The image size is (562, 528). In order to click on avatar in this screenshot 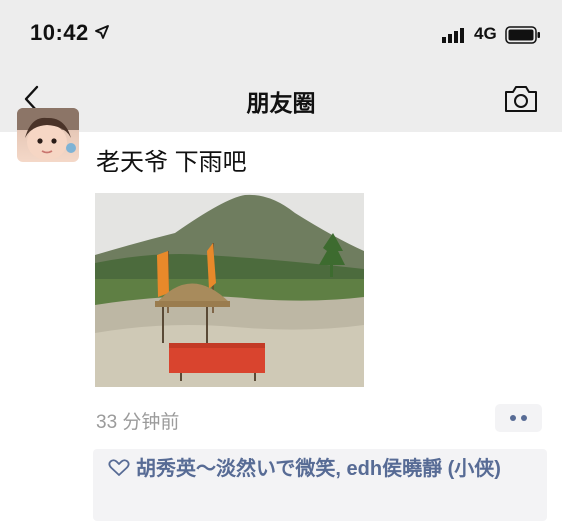, I will do `click(48, 135)`.